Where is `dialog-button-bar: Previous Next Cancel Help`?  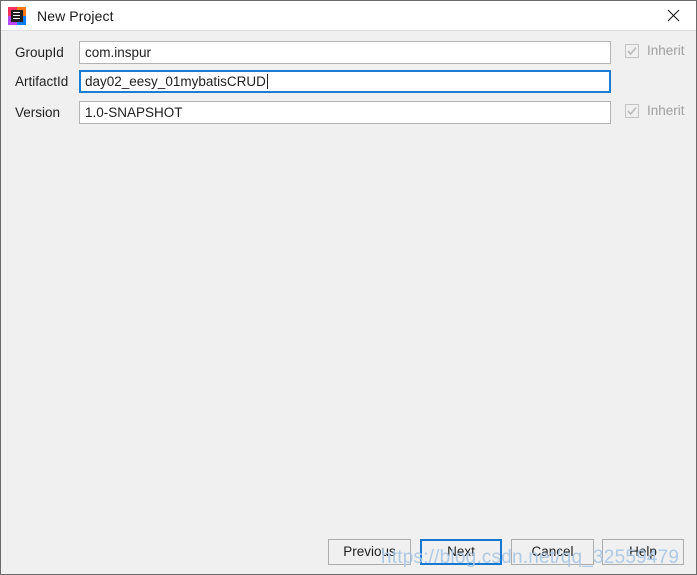
dialog-button-bar: Previous Next Cancel Help is located at coordinates (348, 552).